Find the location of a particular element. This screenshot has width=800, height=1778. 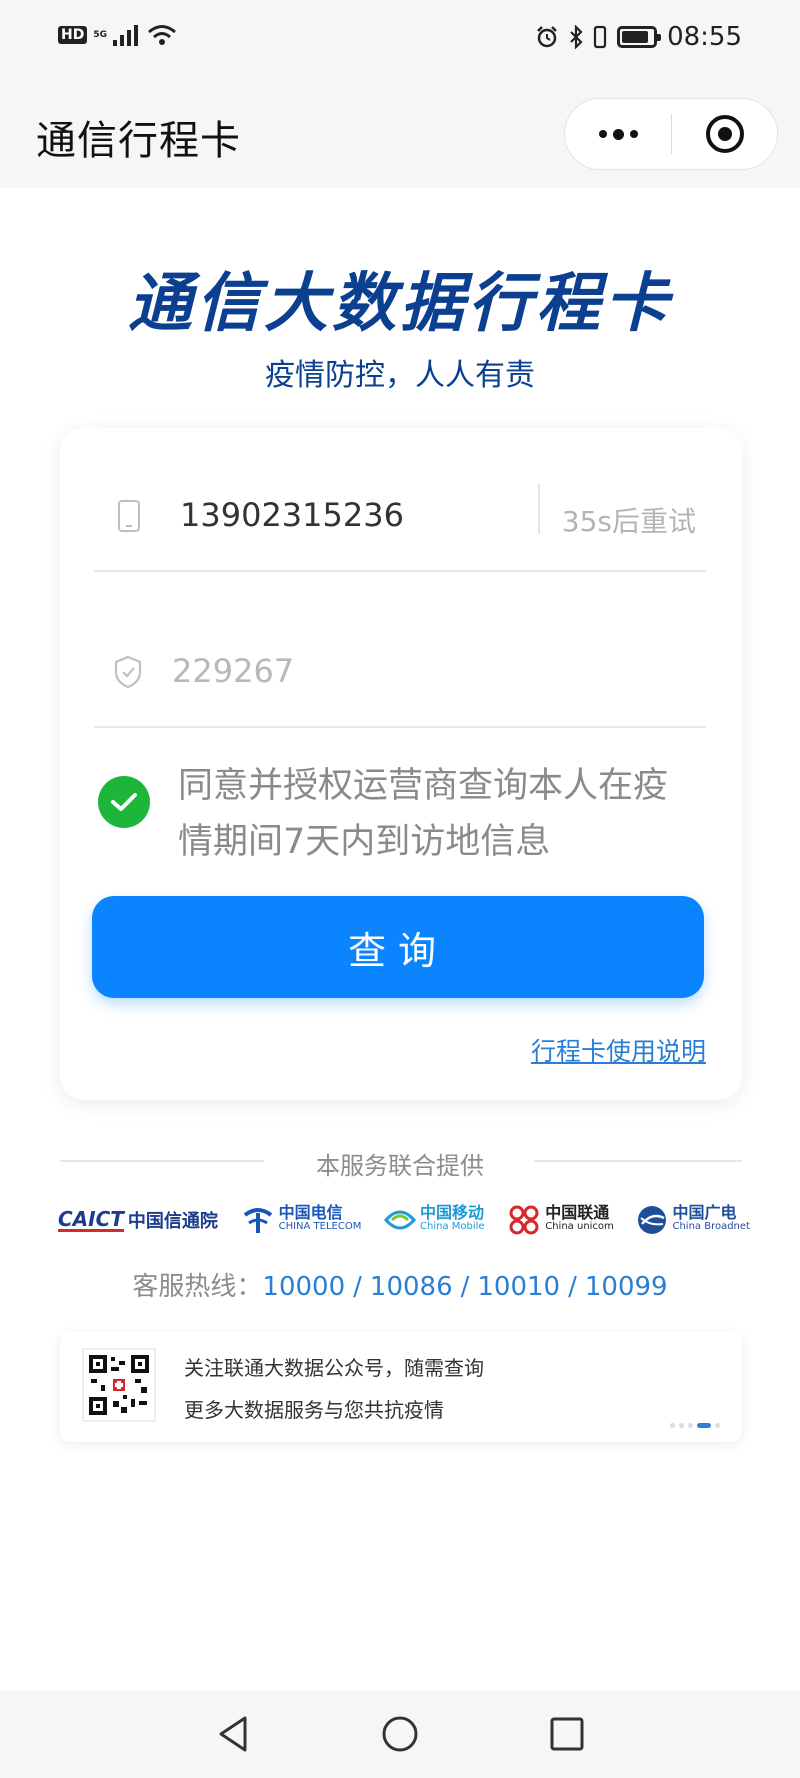

target-icon is located at coordinates (724, 134).